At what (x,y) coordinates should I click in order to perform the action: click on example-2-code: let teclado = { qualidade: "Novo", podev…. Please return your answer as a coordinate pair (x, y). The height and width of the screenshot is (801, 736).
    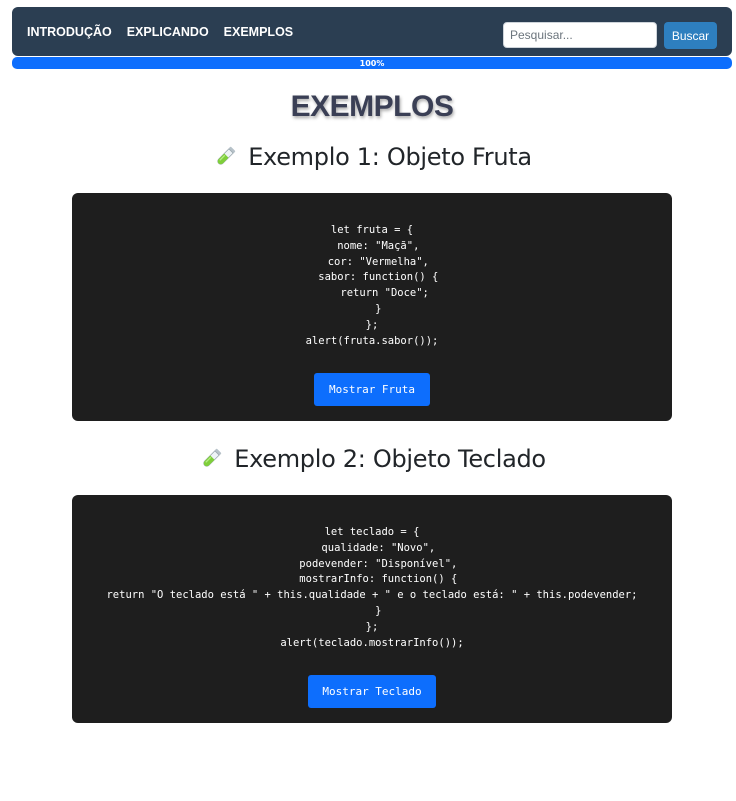
    Looking at the image, I should click on (372, 587).